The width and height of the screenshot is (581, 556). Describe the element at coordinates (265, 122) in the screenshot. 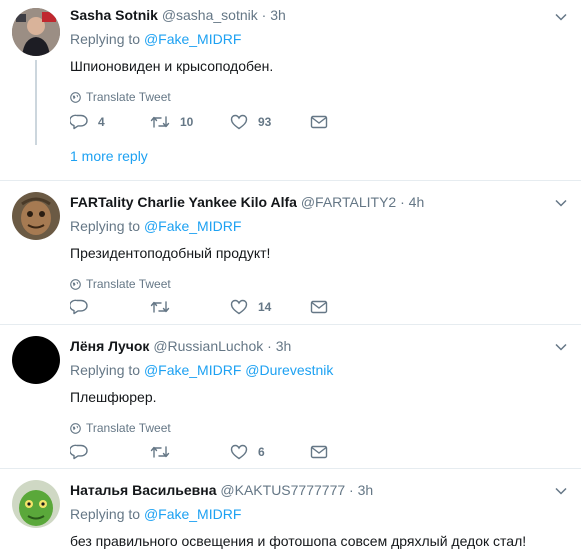

I see `like-count: 93` at that location.